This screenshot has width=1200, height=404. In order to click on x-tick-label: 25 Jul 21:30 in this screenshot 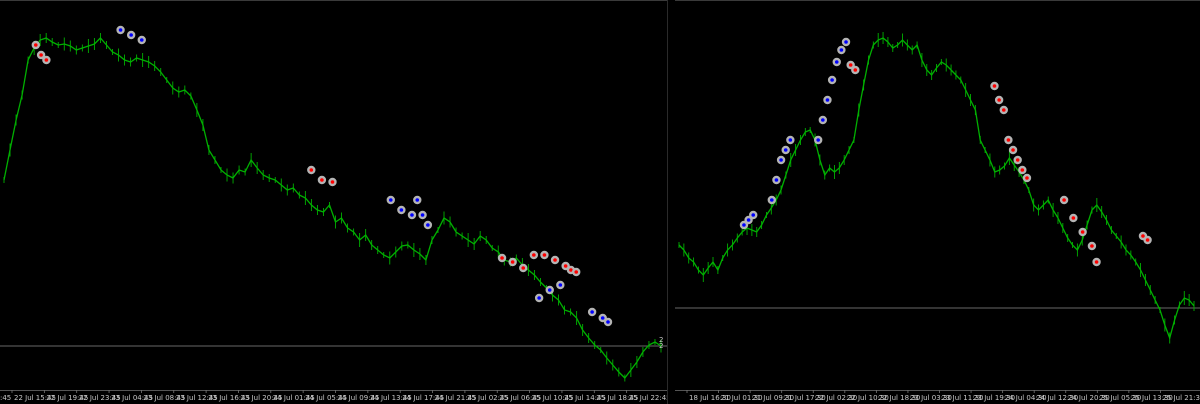, I will do `click(1181, 398)`.